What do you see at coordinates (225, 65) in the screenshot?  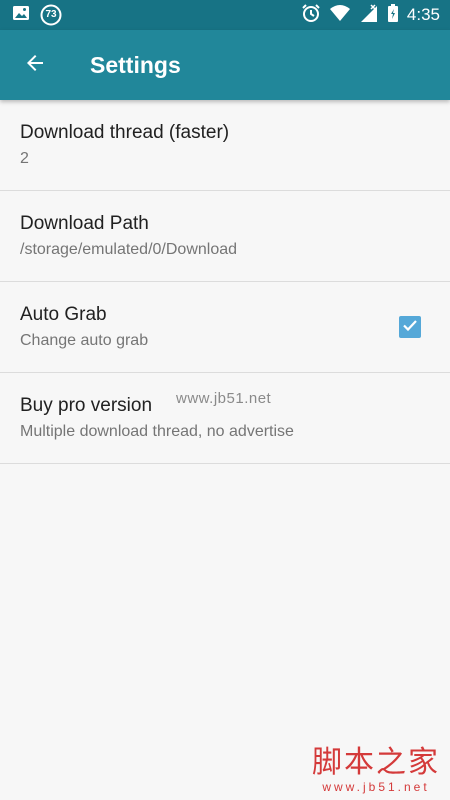 I see `app-bar: Settings` at bounding box center [225, 65].